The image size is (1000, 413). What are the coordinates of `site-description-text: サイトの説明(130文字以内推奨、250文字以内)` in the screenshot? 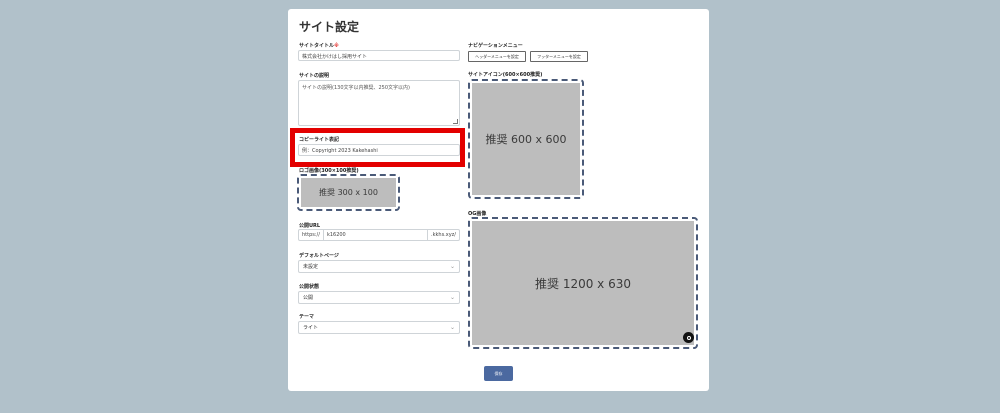 It's located at (356, 88).